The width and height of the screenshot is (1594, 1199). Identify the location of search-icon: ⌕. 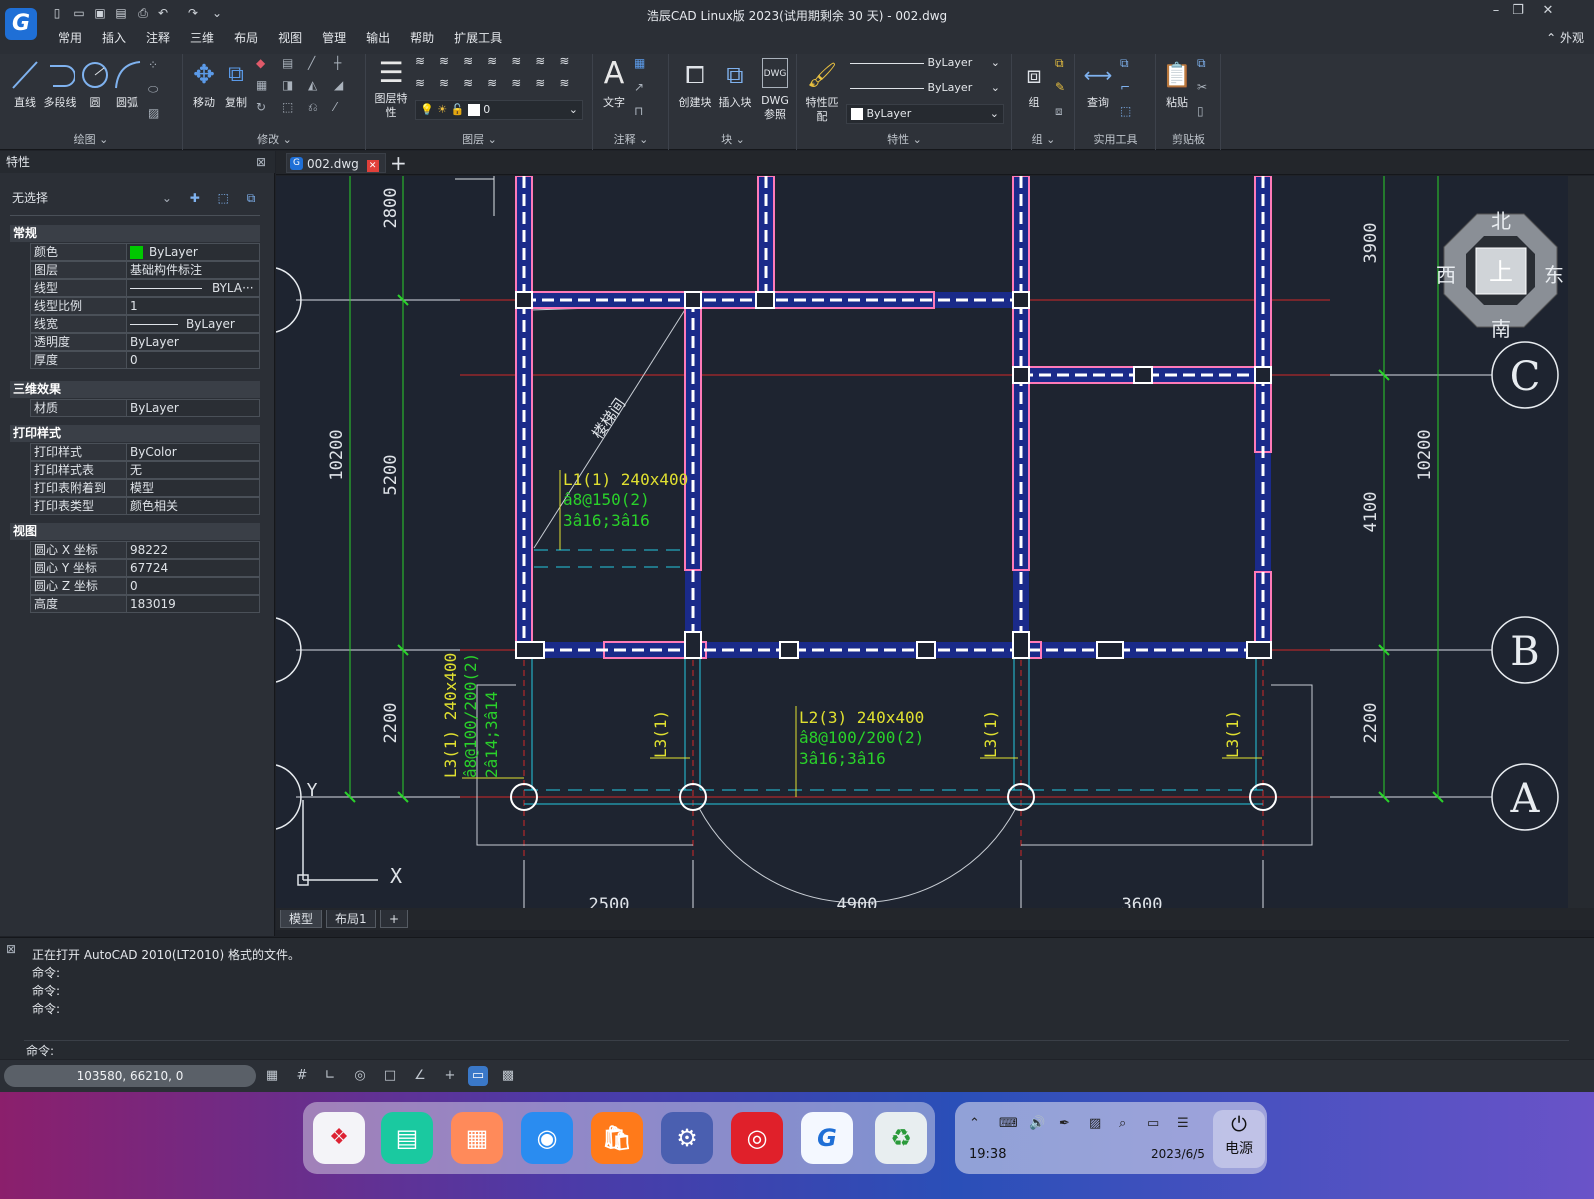
(1122, 1123).